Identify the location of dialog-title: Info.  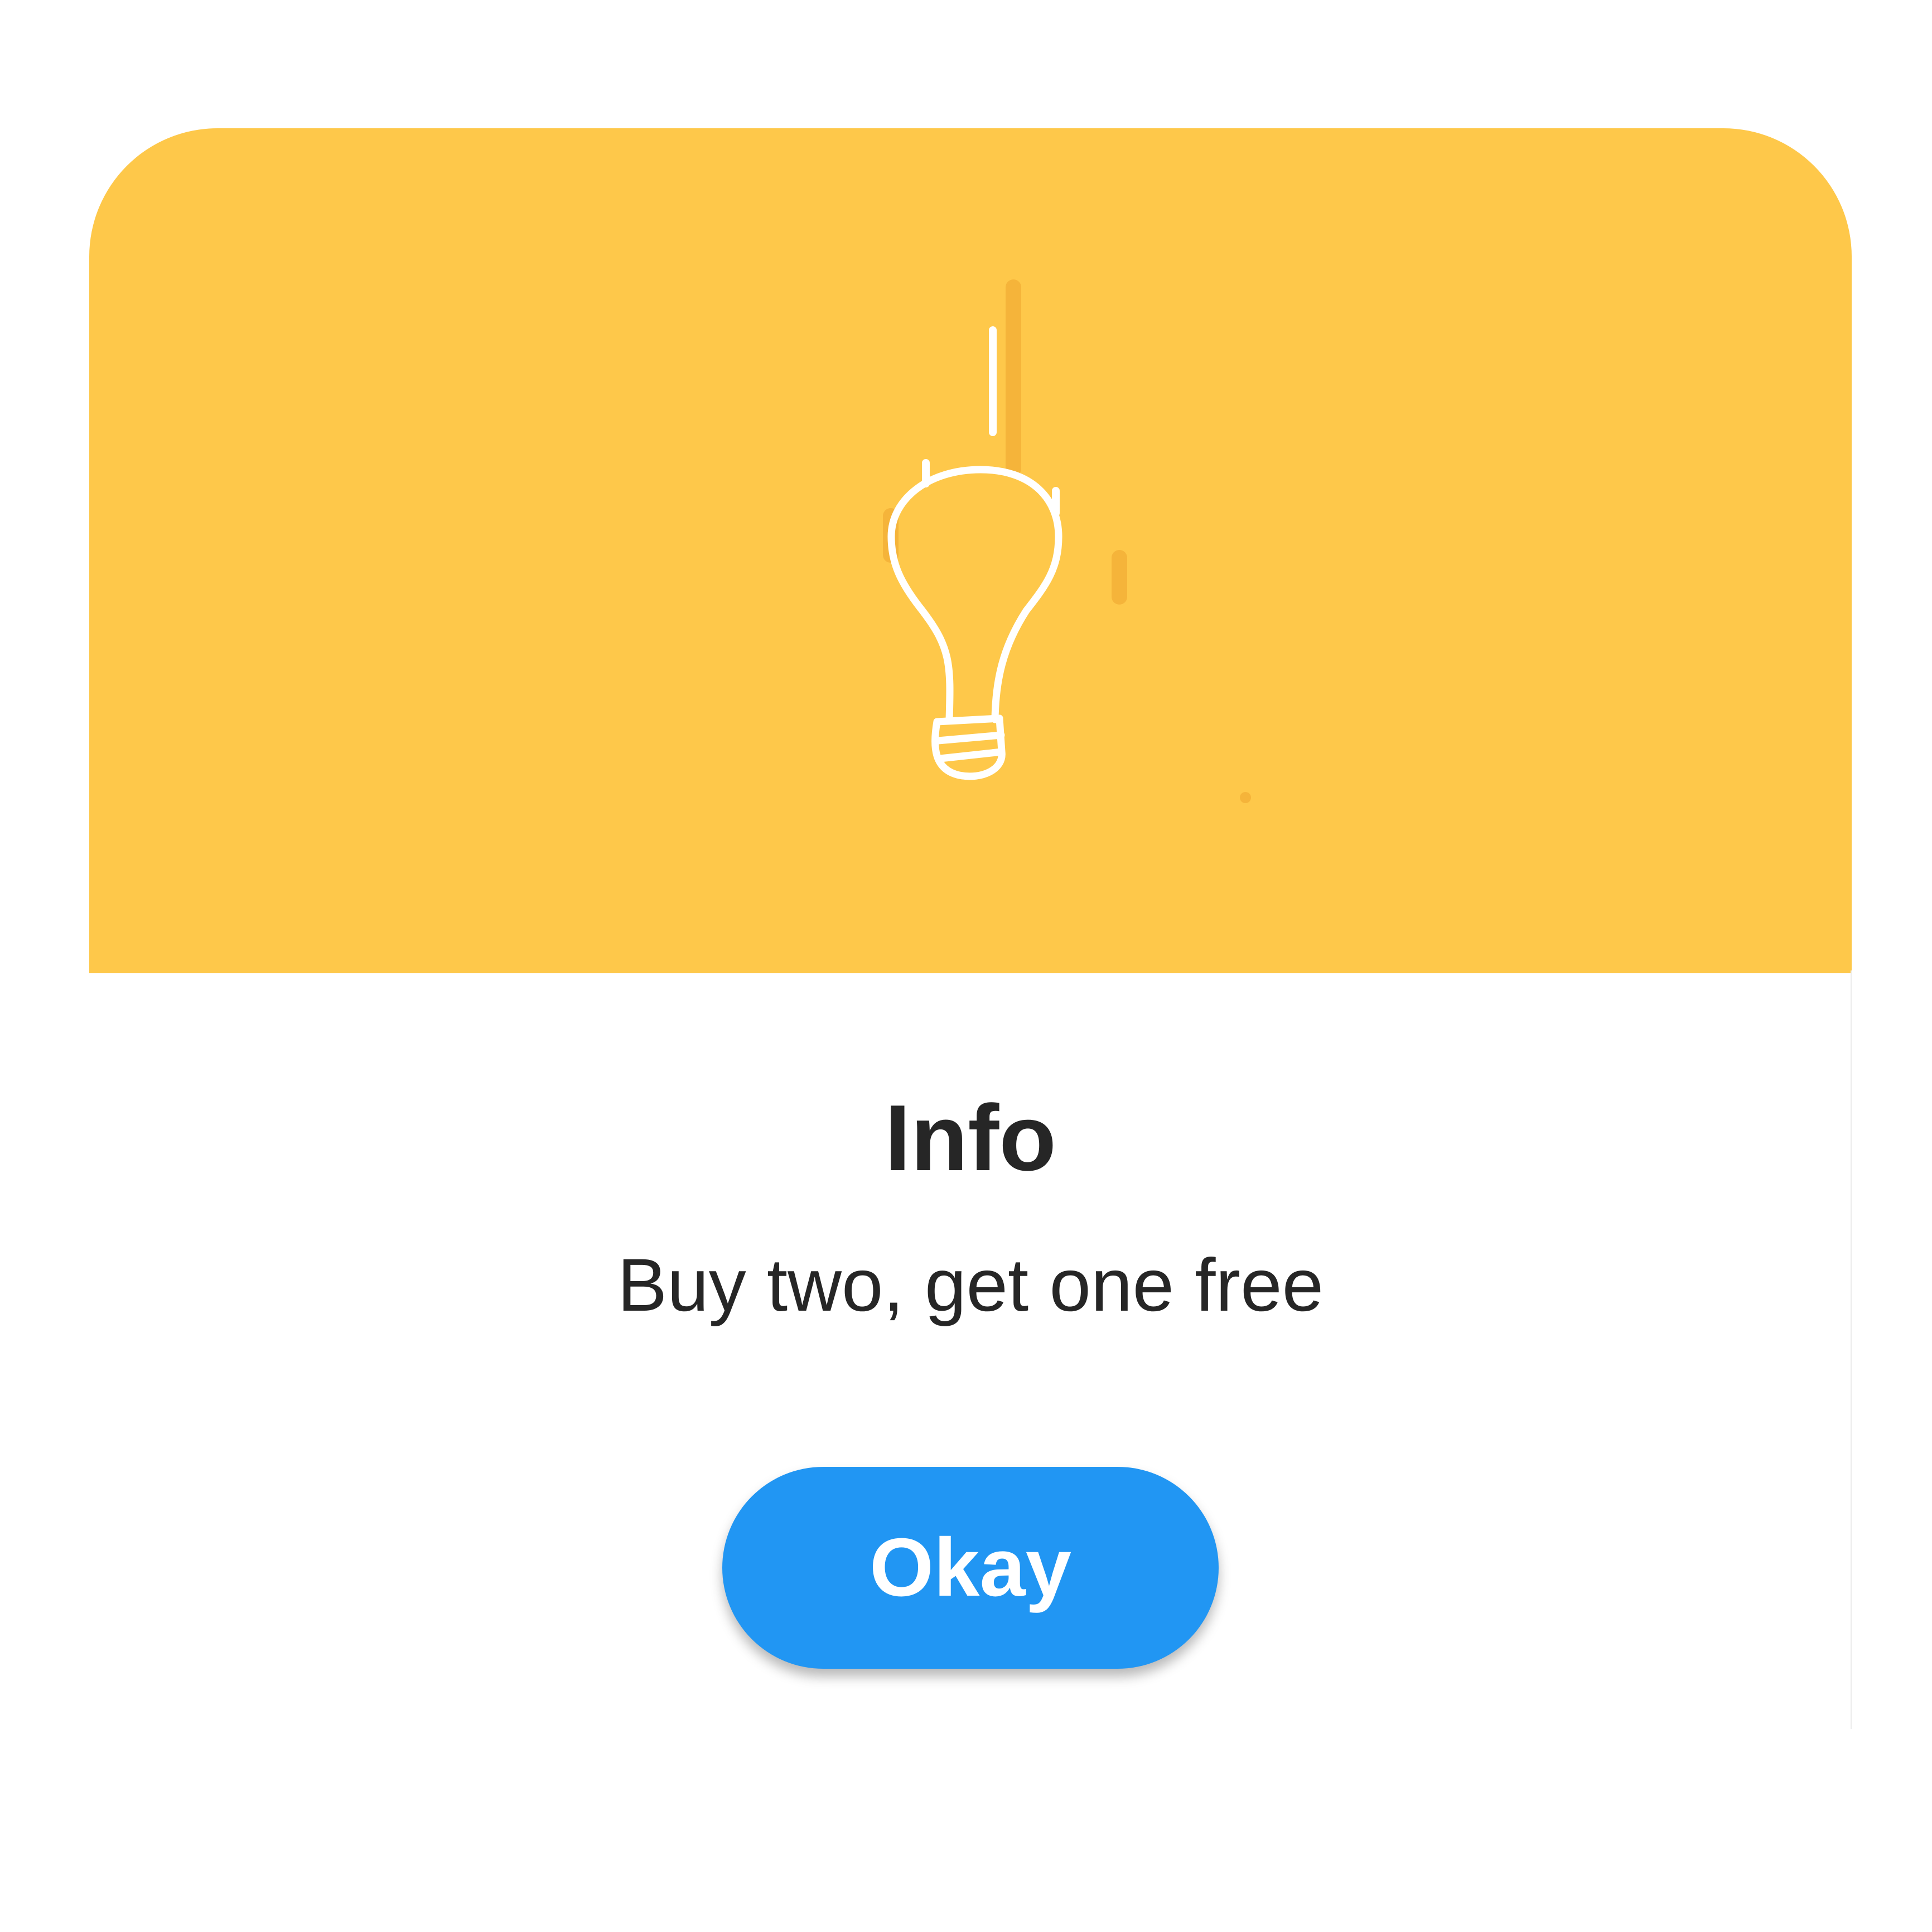
(970, 1137).